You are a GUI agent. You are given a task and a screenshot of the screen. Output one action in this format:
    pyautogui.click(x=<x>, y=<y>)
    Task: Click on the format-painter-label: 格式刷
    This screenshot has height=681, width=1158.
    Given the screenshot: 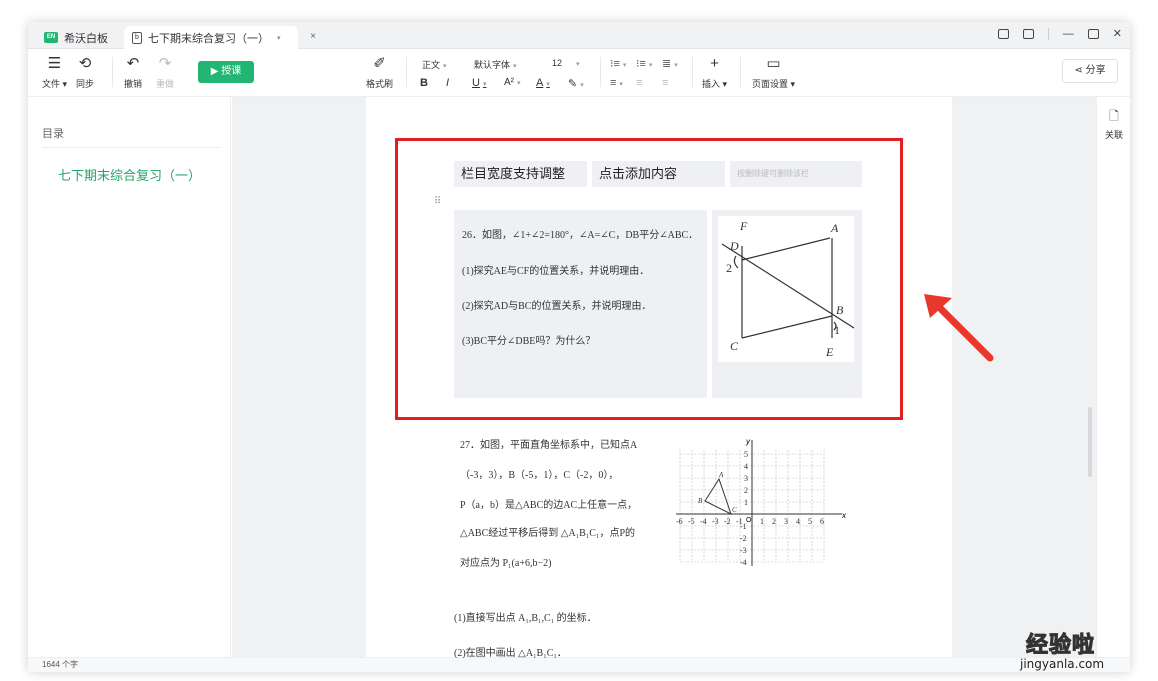 What is the action you would take?
    pyautogui.click(x=380, y=84)
    